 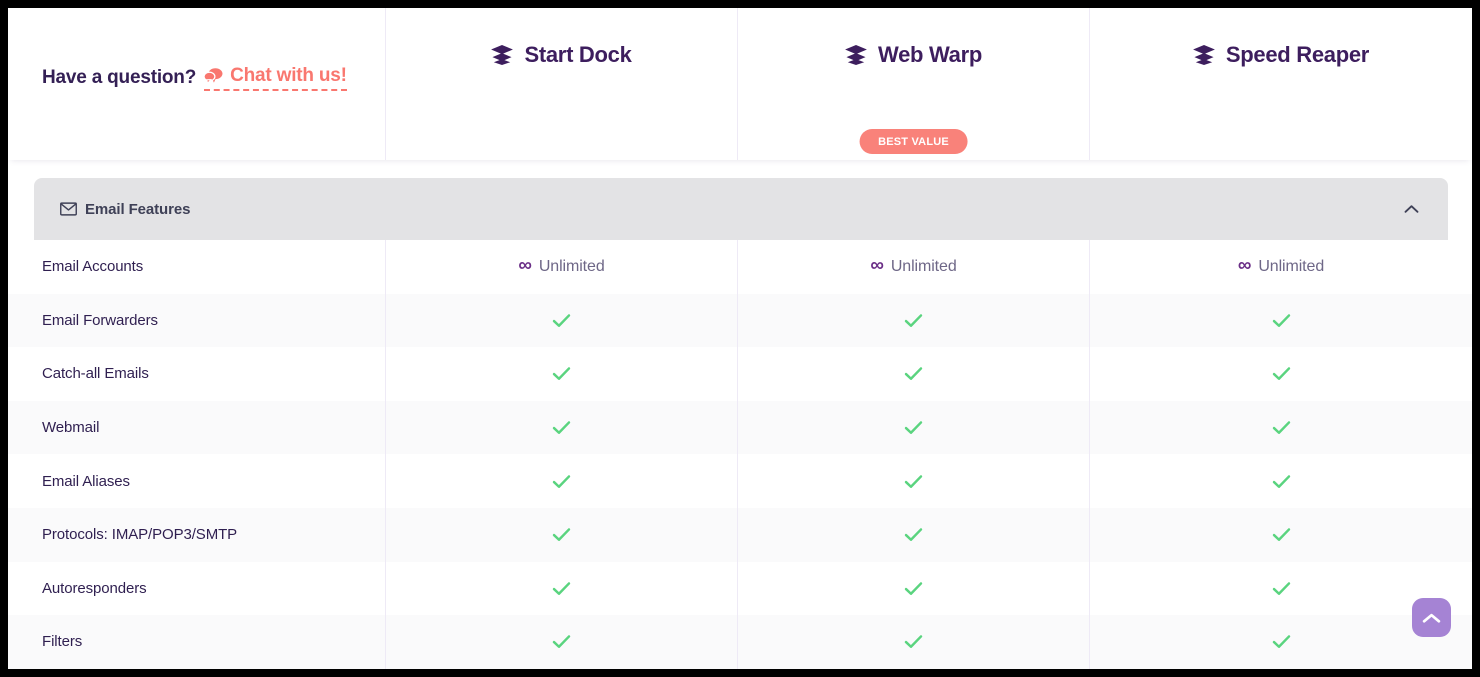 I want to click on chat-with-us-link: Chat with us!, so click(x=275, y=78).